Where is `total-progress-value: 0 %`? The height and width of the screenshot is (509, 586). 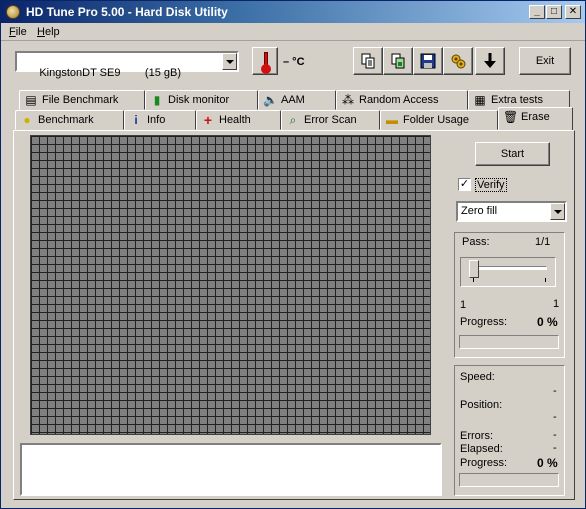
total-progress-value: 0 % is located at coordinates (547, 463).